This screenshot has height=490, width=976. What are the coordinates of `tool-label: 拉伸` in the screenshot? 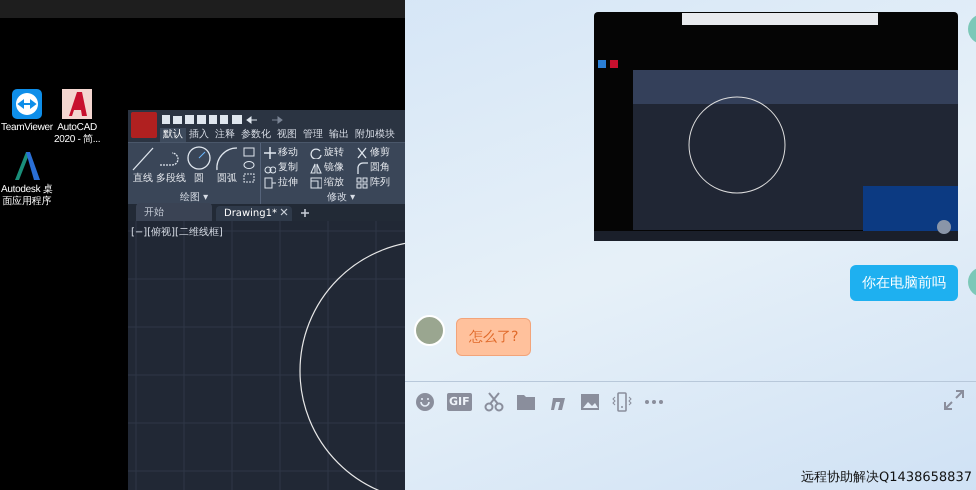 It's located at (288, 183).